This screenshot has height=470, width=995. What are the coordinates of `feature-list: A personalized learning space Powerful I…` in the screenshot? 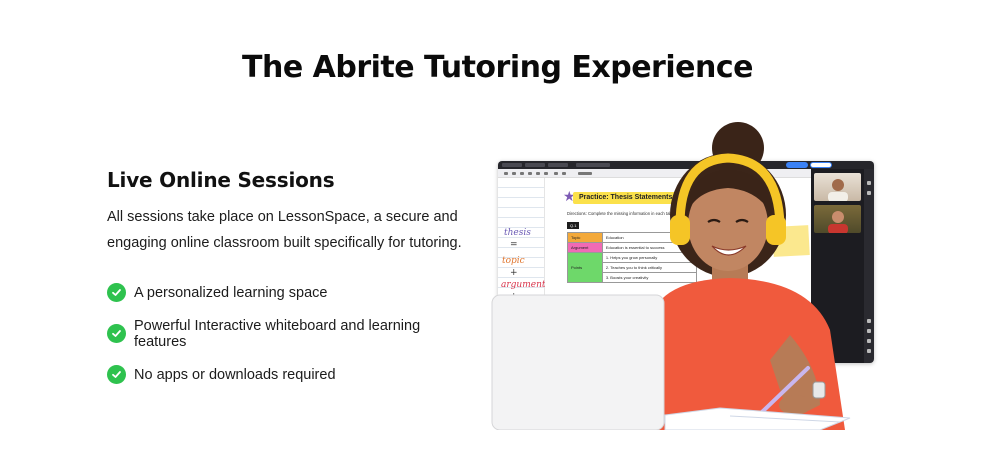 It's located at (287, 333).